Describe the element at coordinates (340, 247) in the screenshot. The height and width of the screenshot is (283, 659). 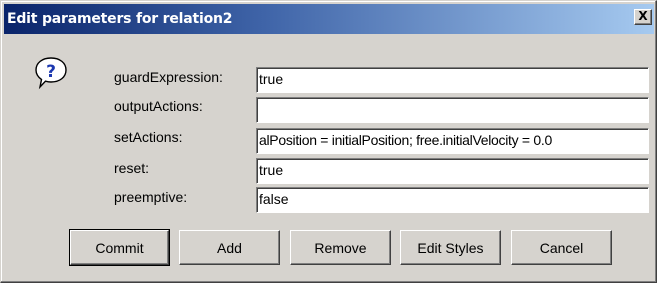
I see `remove-button: Remove` at that location.